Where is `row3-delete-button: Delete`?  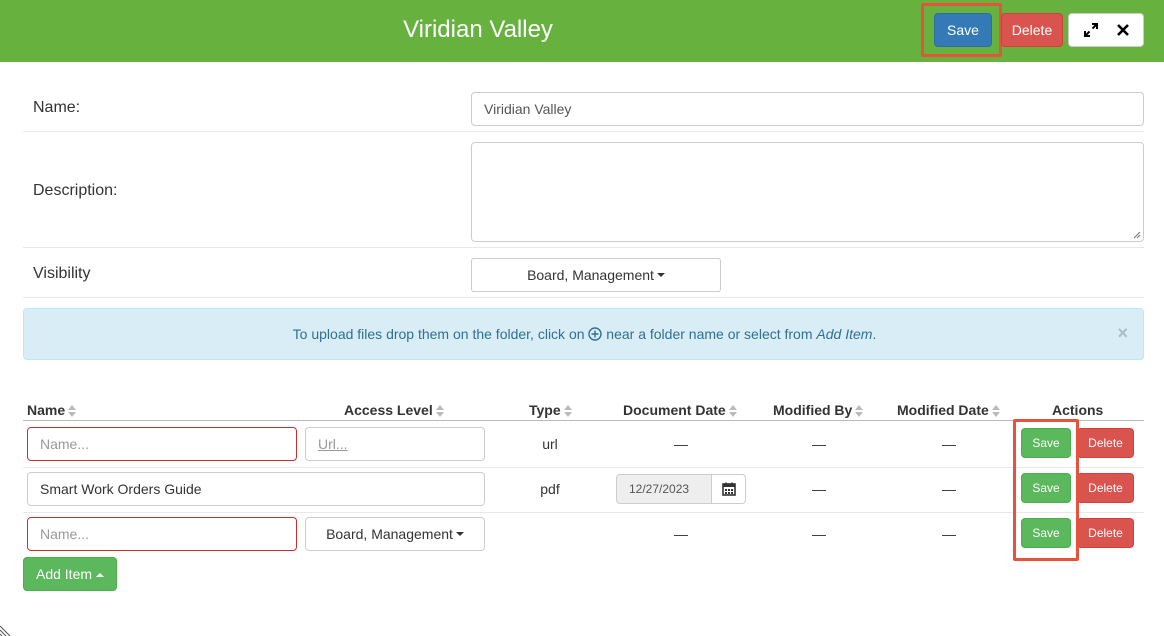 row3-delete-button: Delete is located at coordinates (1105, 533).